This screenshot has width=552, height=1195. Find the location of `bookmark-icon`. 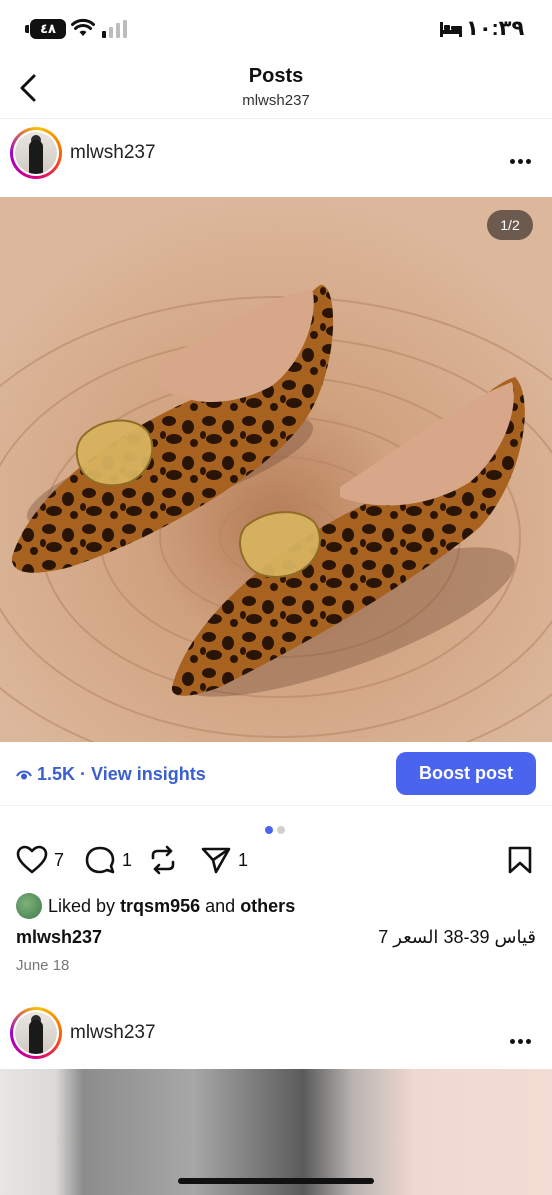

bookmark-icon is located at coordinates (520, 860).